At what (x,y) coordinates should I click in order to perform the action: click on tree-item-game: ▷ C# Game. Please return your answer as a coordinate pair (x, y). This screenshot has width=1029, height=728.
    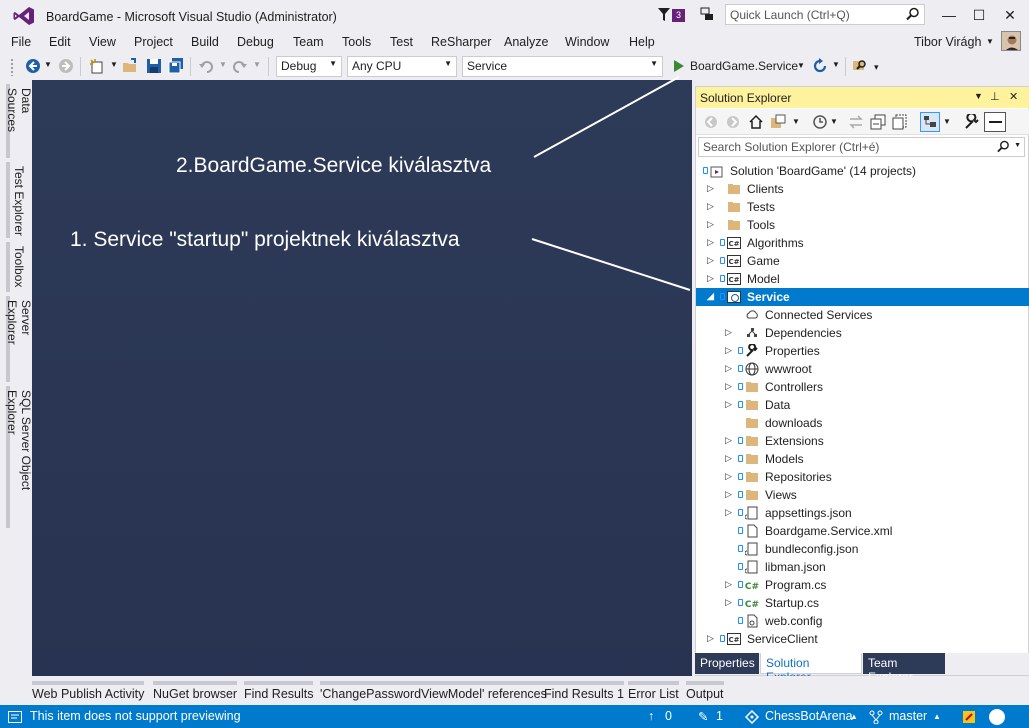
    Looking at the image, I should click on (862, 261).